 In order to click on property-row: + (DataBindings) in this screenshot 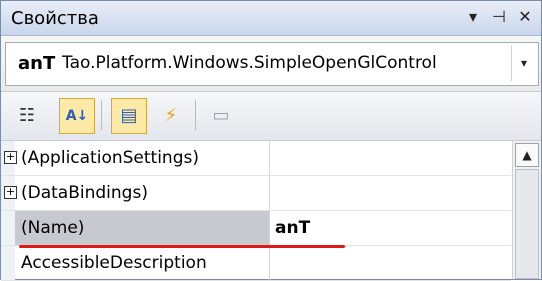, I will do `click(256, 193)`.